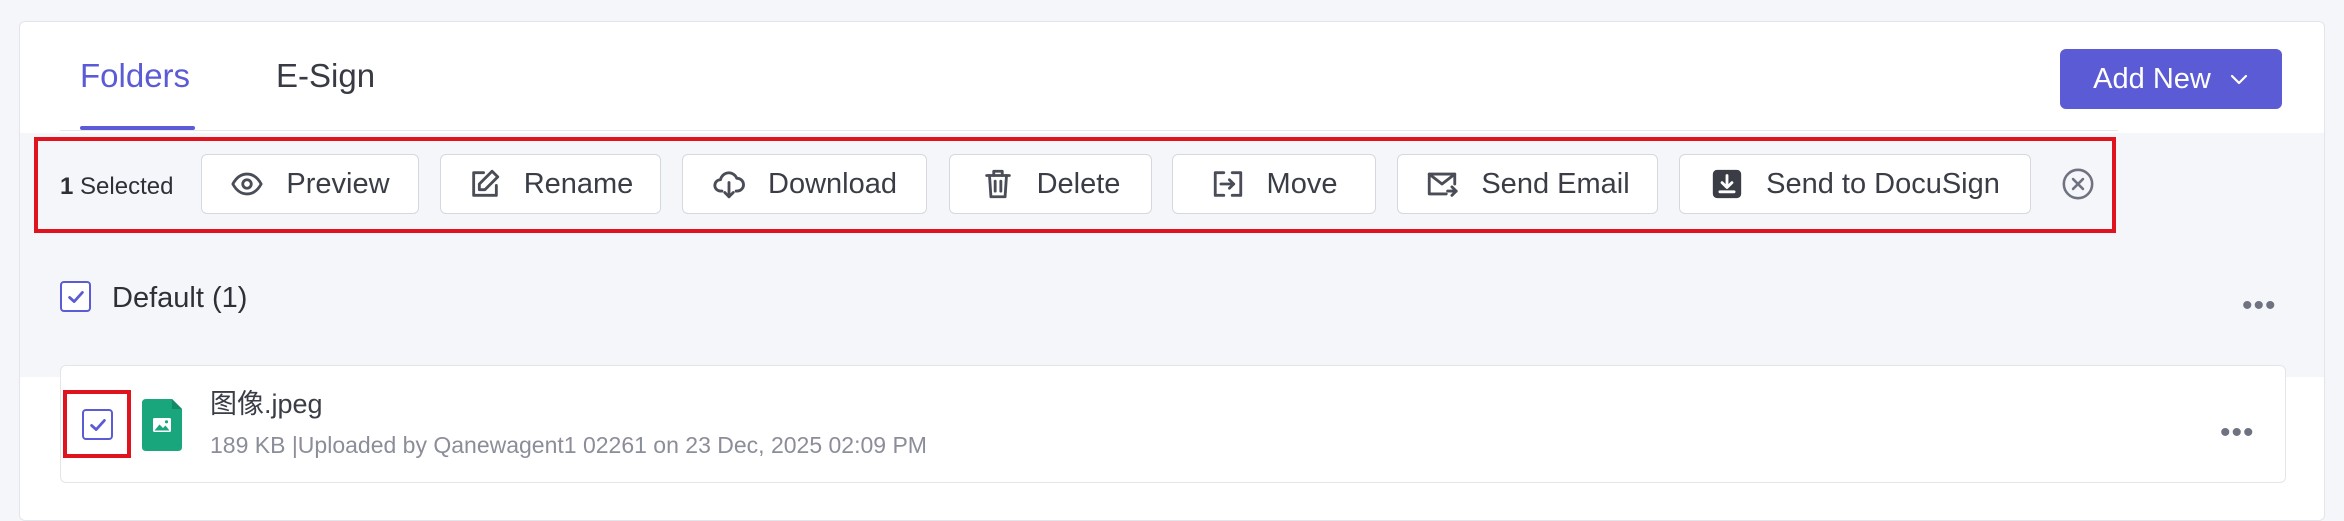 The image size is (2344, 521). I want to click on tab-folders: Folders, so click(135, 76).